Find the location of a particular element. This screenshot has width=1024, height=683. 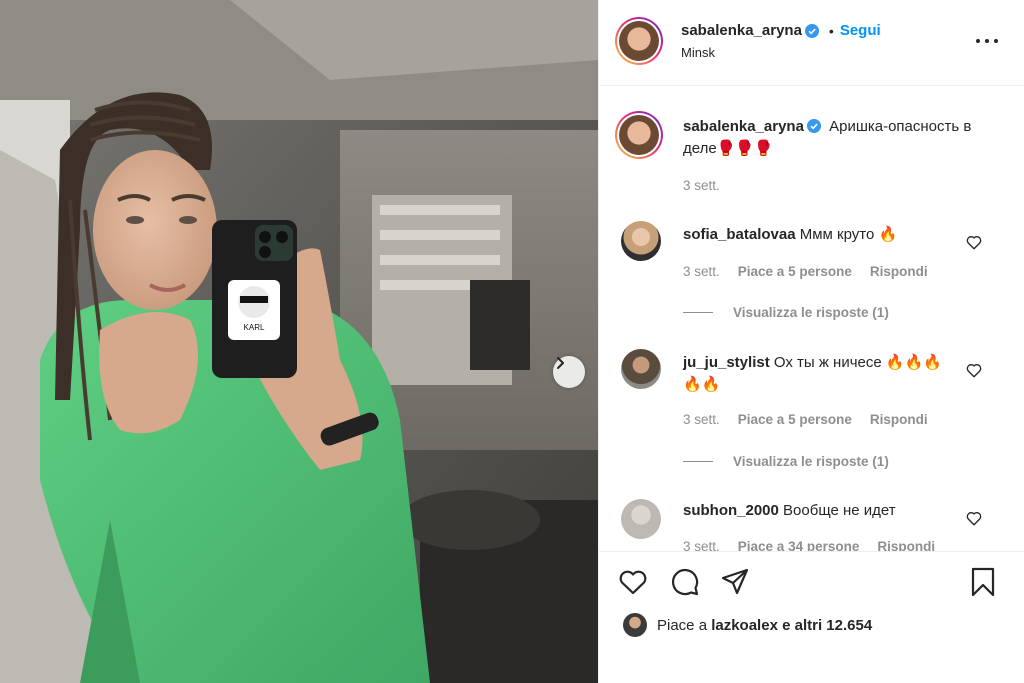

comment-row: ju_ju_stylist Ох ты ж ничесе 🔥🔥🔥🔥🔥 is located at coordinates (818, 374).